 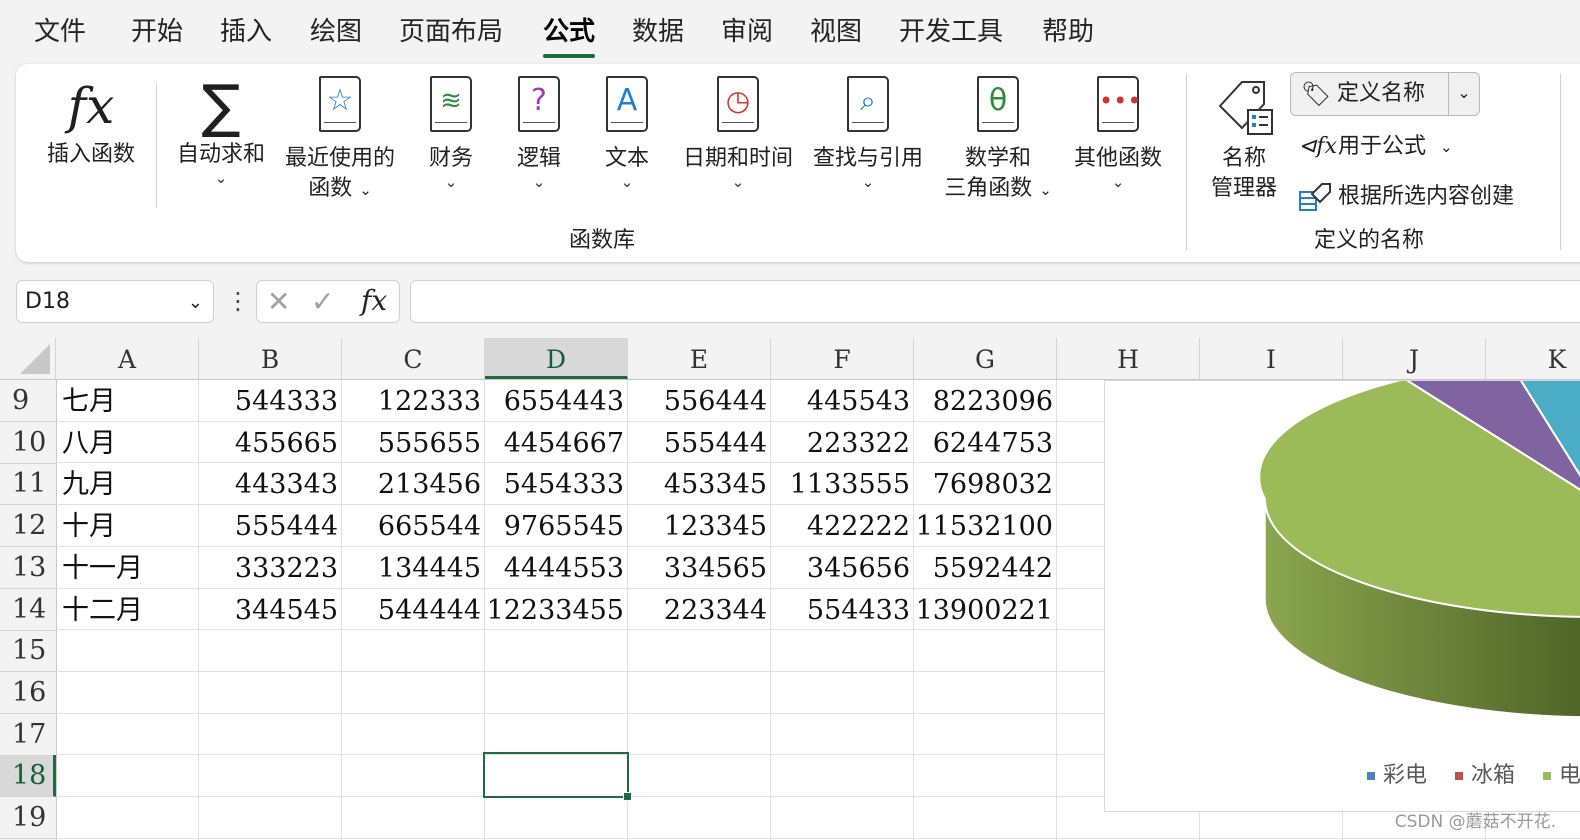 What do you see at coordinates (985, 358) in the screenshot?
I see `column-header-g: G` at bounding box center [985, 358].